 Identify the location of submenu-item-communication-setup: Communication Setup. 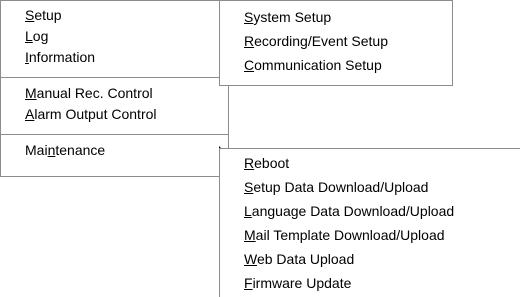
(336, 65).